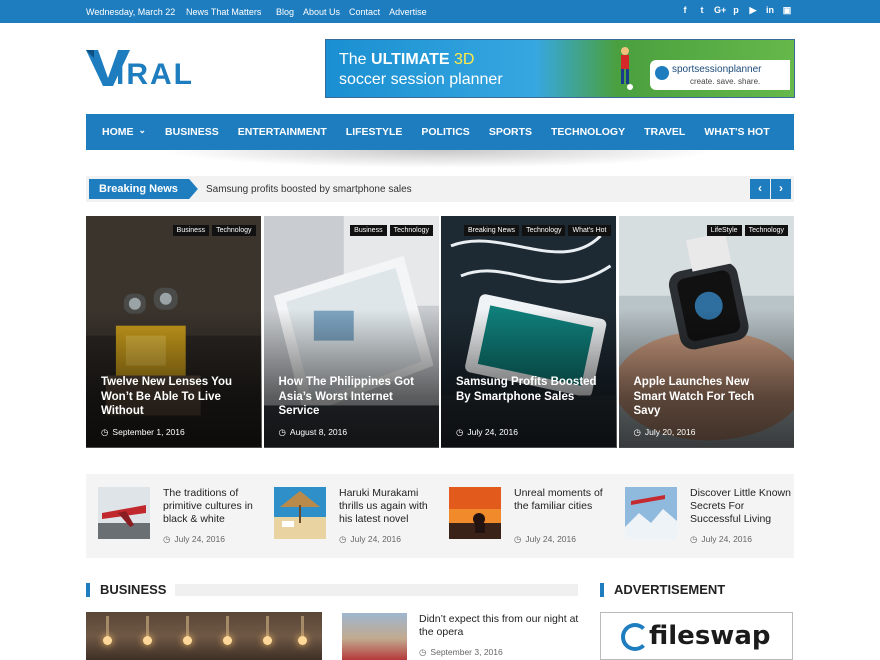 Image resolution: width=880 pixels, height=660 pixels. I want to click on current-date: Wednesday, March 22, so click(131, 12).